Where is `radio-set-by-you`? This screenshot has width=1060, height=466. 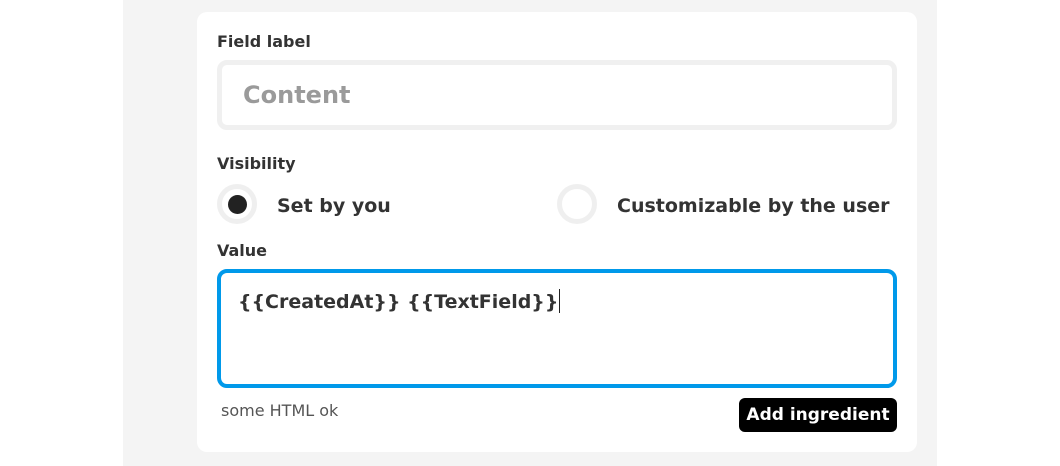
radio-set-by-you is located at coordinates (237, 204).